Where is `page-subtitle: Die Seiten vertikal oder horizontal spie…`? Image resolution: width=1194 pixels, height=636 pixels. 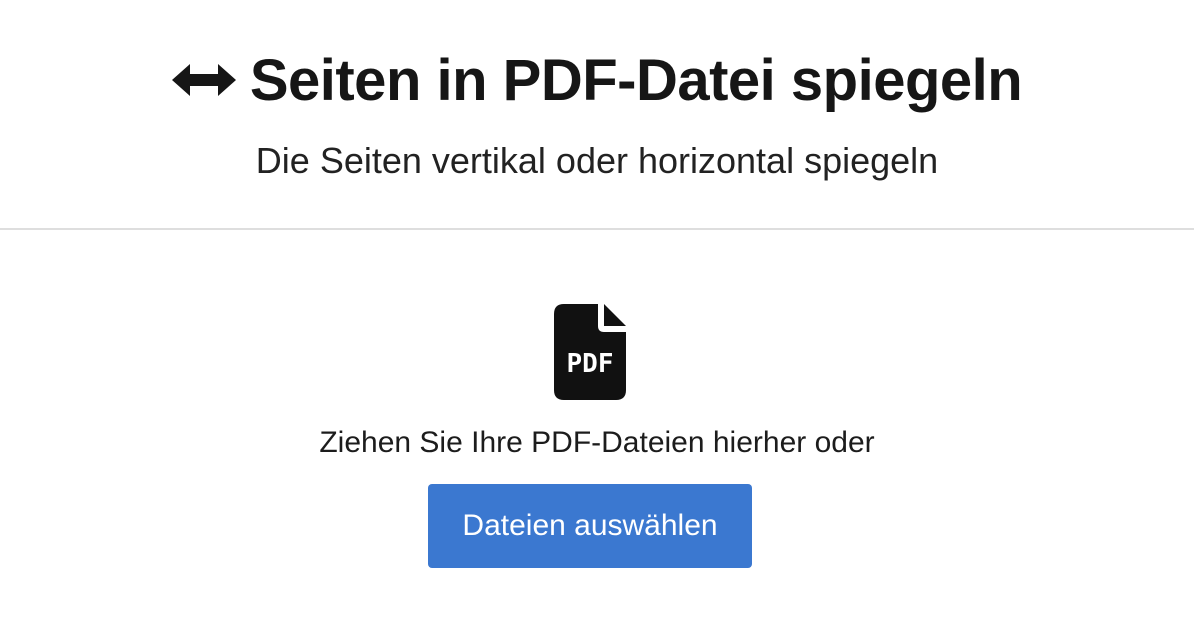
page-subtitle: Die Seiten vertikal oder horizontal spie… is located at coordinates (597, 160).